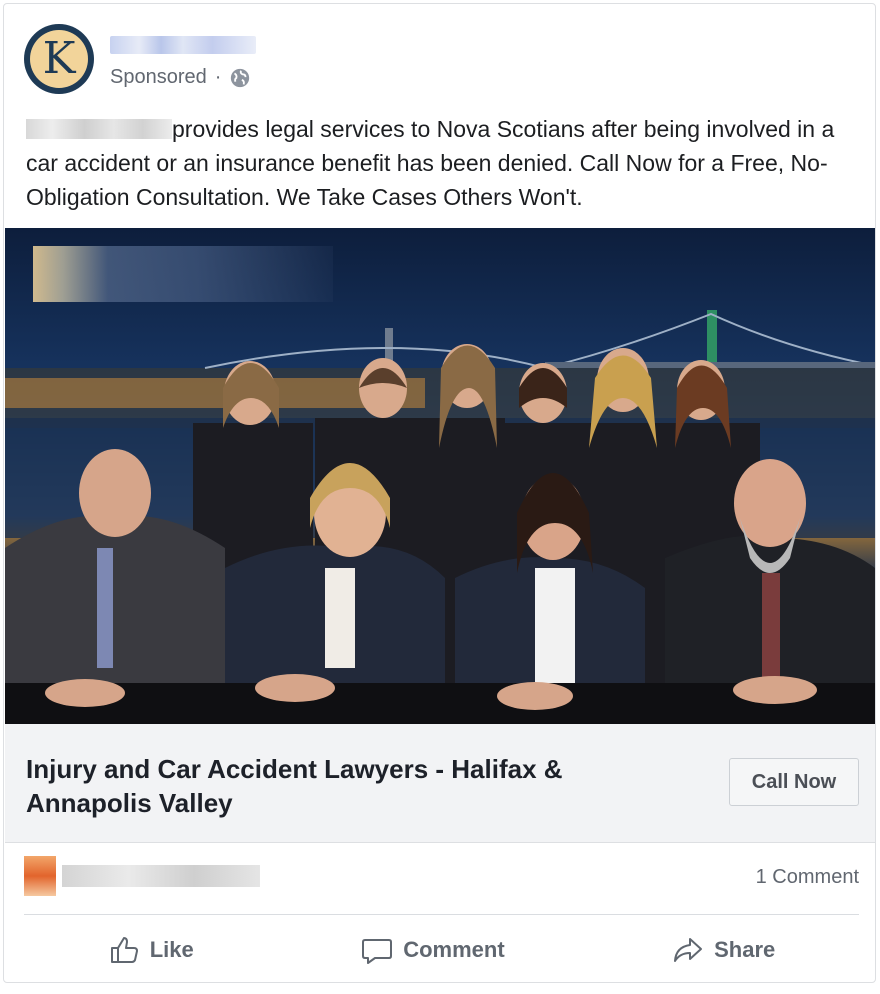 The height and width of the screenshot is (994, 880). I want to click on comment-bubble-icon, so click(377, 951).